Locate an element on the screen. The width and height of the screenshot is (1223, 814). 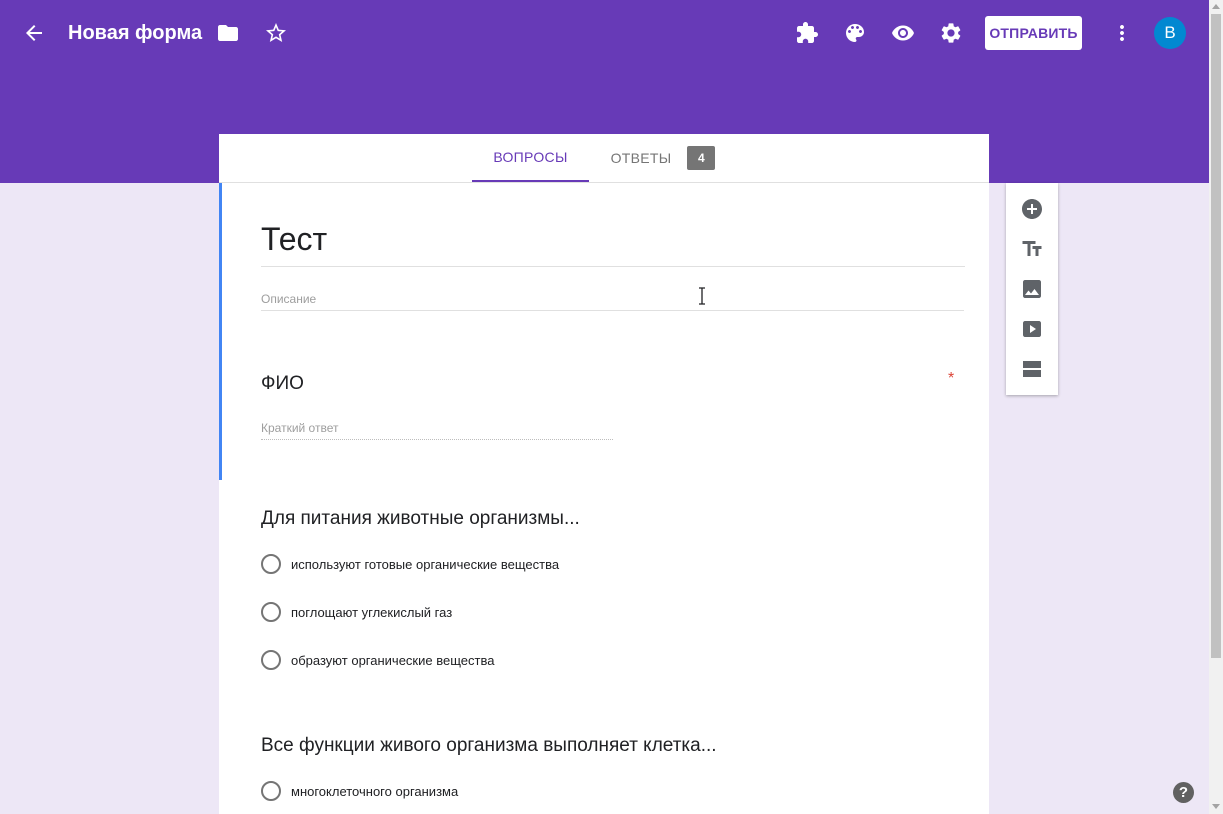
list-item: многоклеточного организма is located at coordinates (359, 791).